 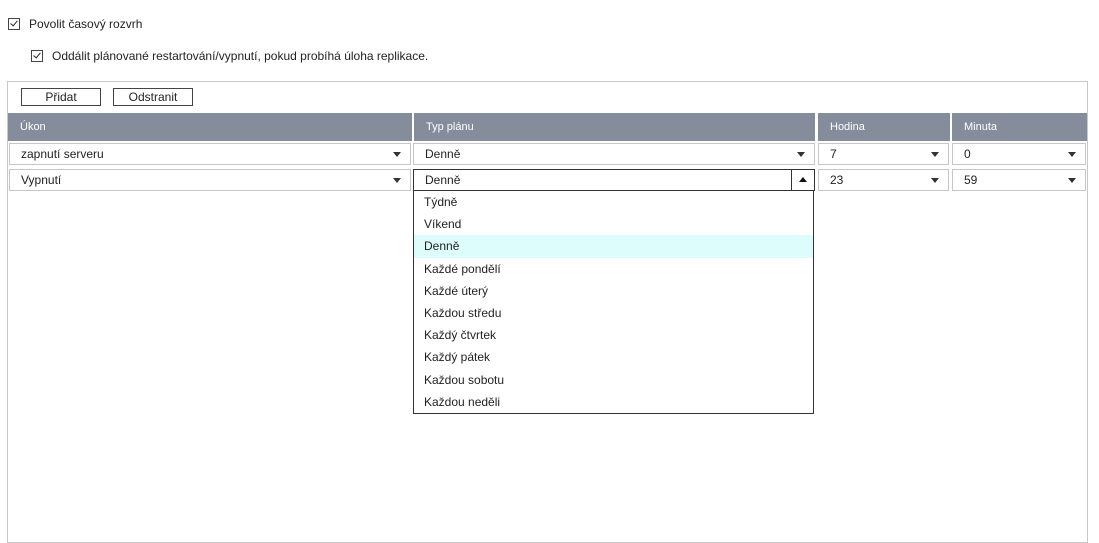 I want to click on add-button: Přidat, so click(x=61, y=97).